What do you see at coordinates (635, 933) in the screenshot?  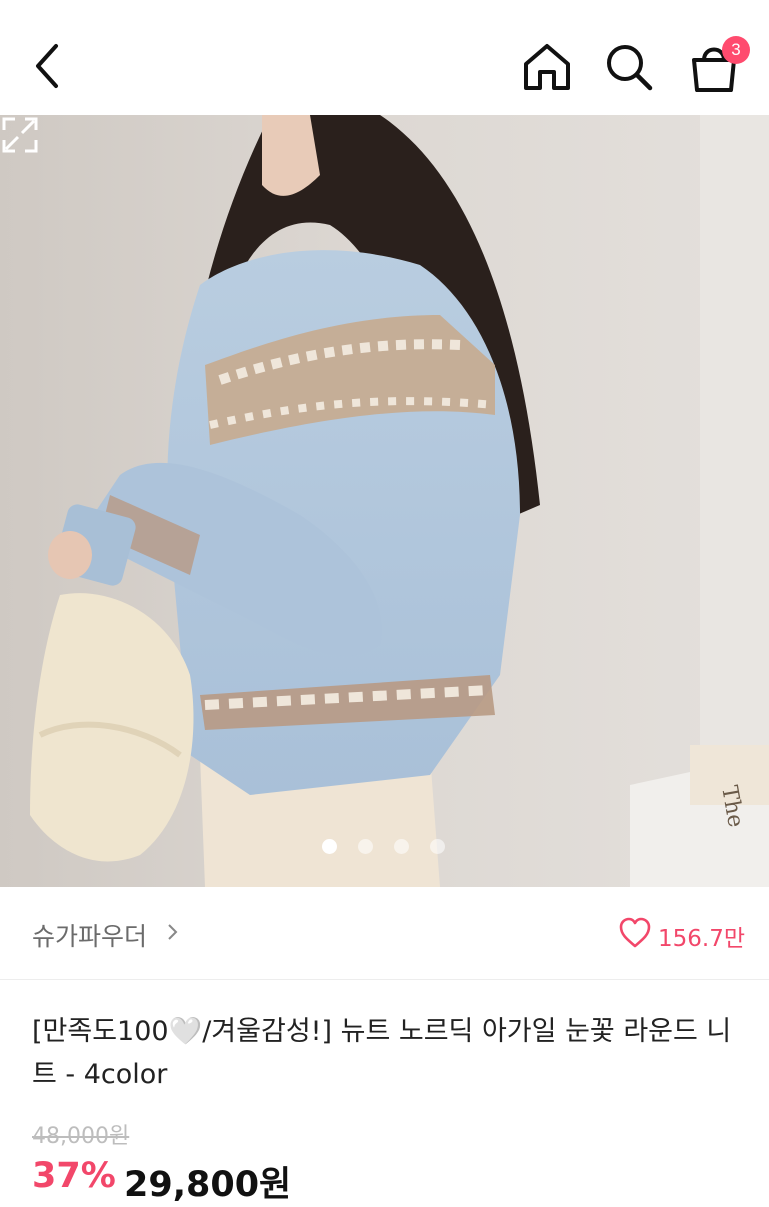 I see `heart-outline-icon` at bounding box center [635, 933].